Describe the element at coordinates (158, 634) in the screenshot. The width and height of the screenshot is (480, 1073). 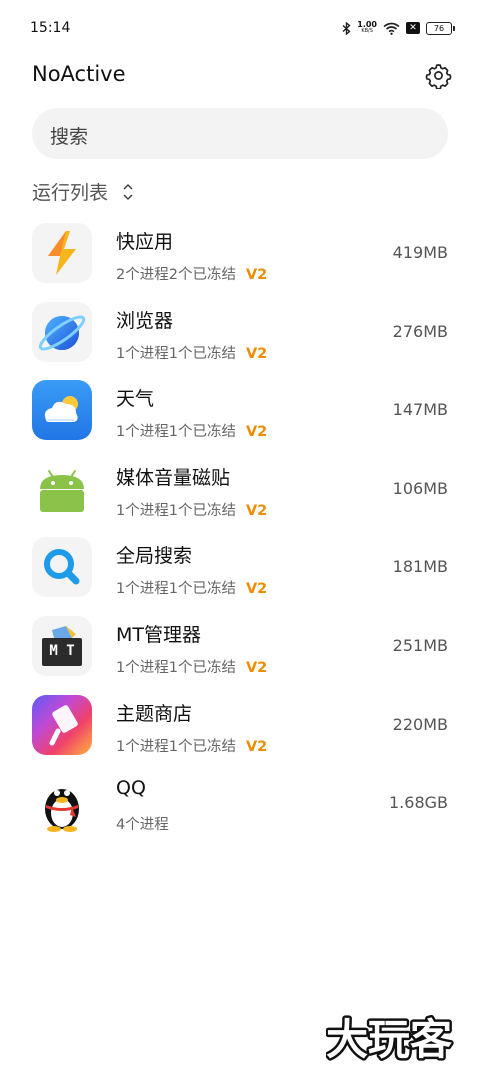
I see `app-name: MT管理器` at that location.